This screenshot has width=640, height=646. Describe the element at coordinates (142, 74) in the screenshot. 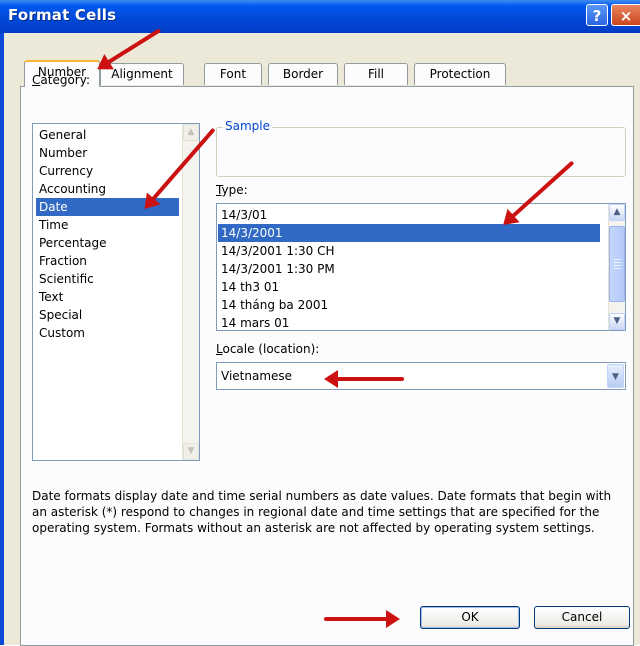

I see `tab-alignment: Alignment` at that location.